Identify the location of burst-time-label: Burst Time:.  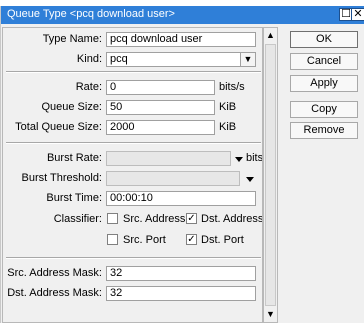
(74, 198).